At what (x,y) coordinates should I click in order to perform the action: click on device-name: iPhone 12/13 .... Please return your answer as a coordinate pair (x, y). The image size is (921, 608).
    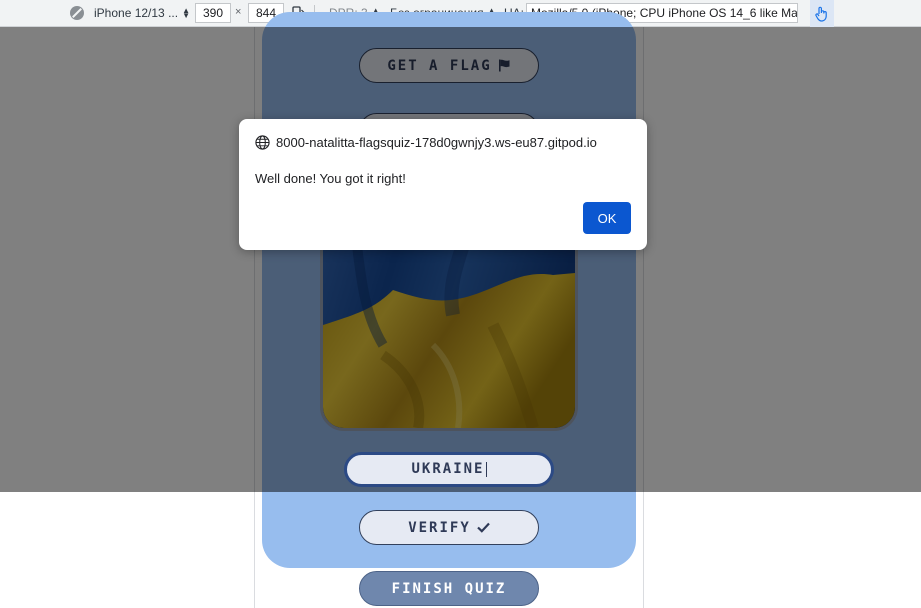
    Looking at the image, I should click on (136, 13).